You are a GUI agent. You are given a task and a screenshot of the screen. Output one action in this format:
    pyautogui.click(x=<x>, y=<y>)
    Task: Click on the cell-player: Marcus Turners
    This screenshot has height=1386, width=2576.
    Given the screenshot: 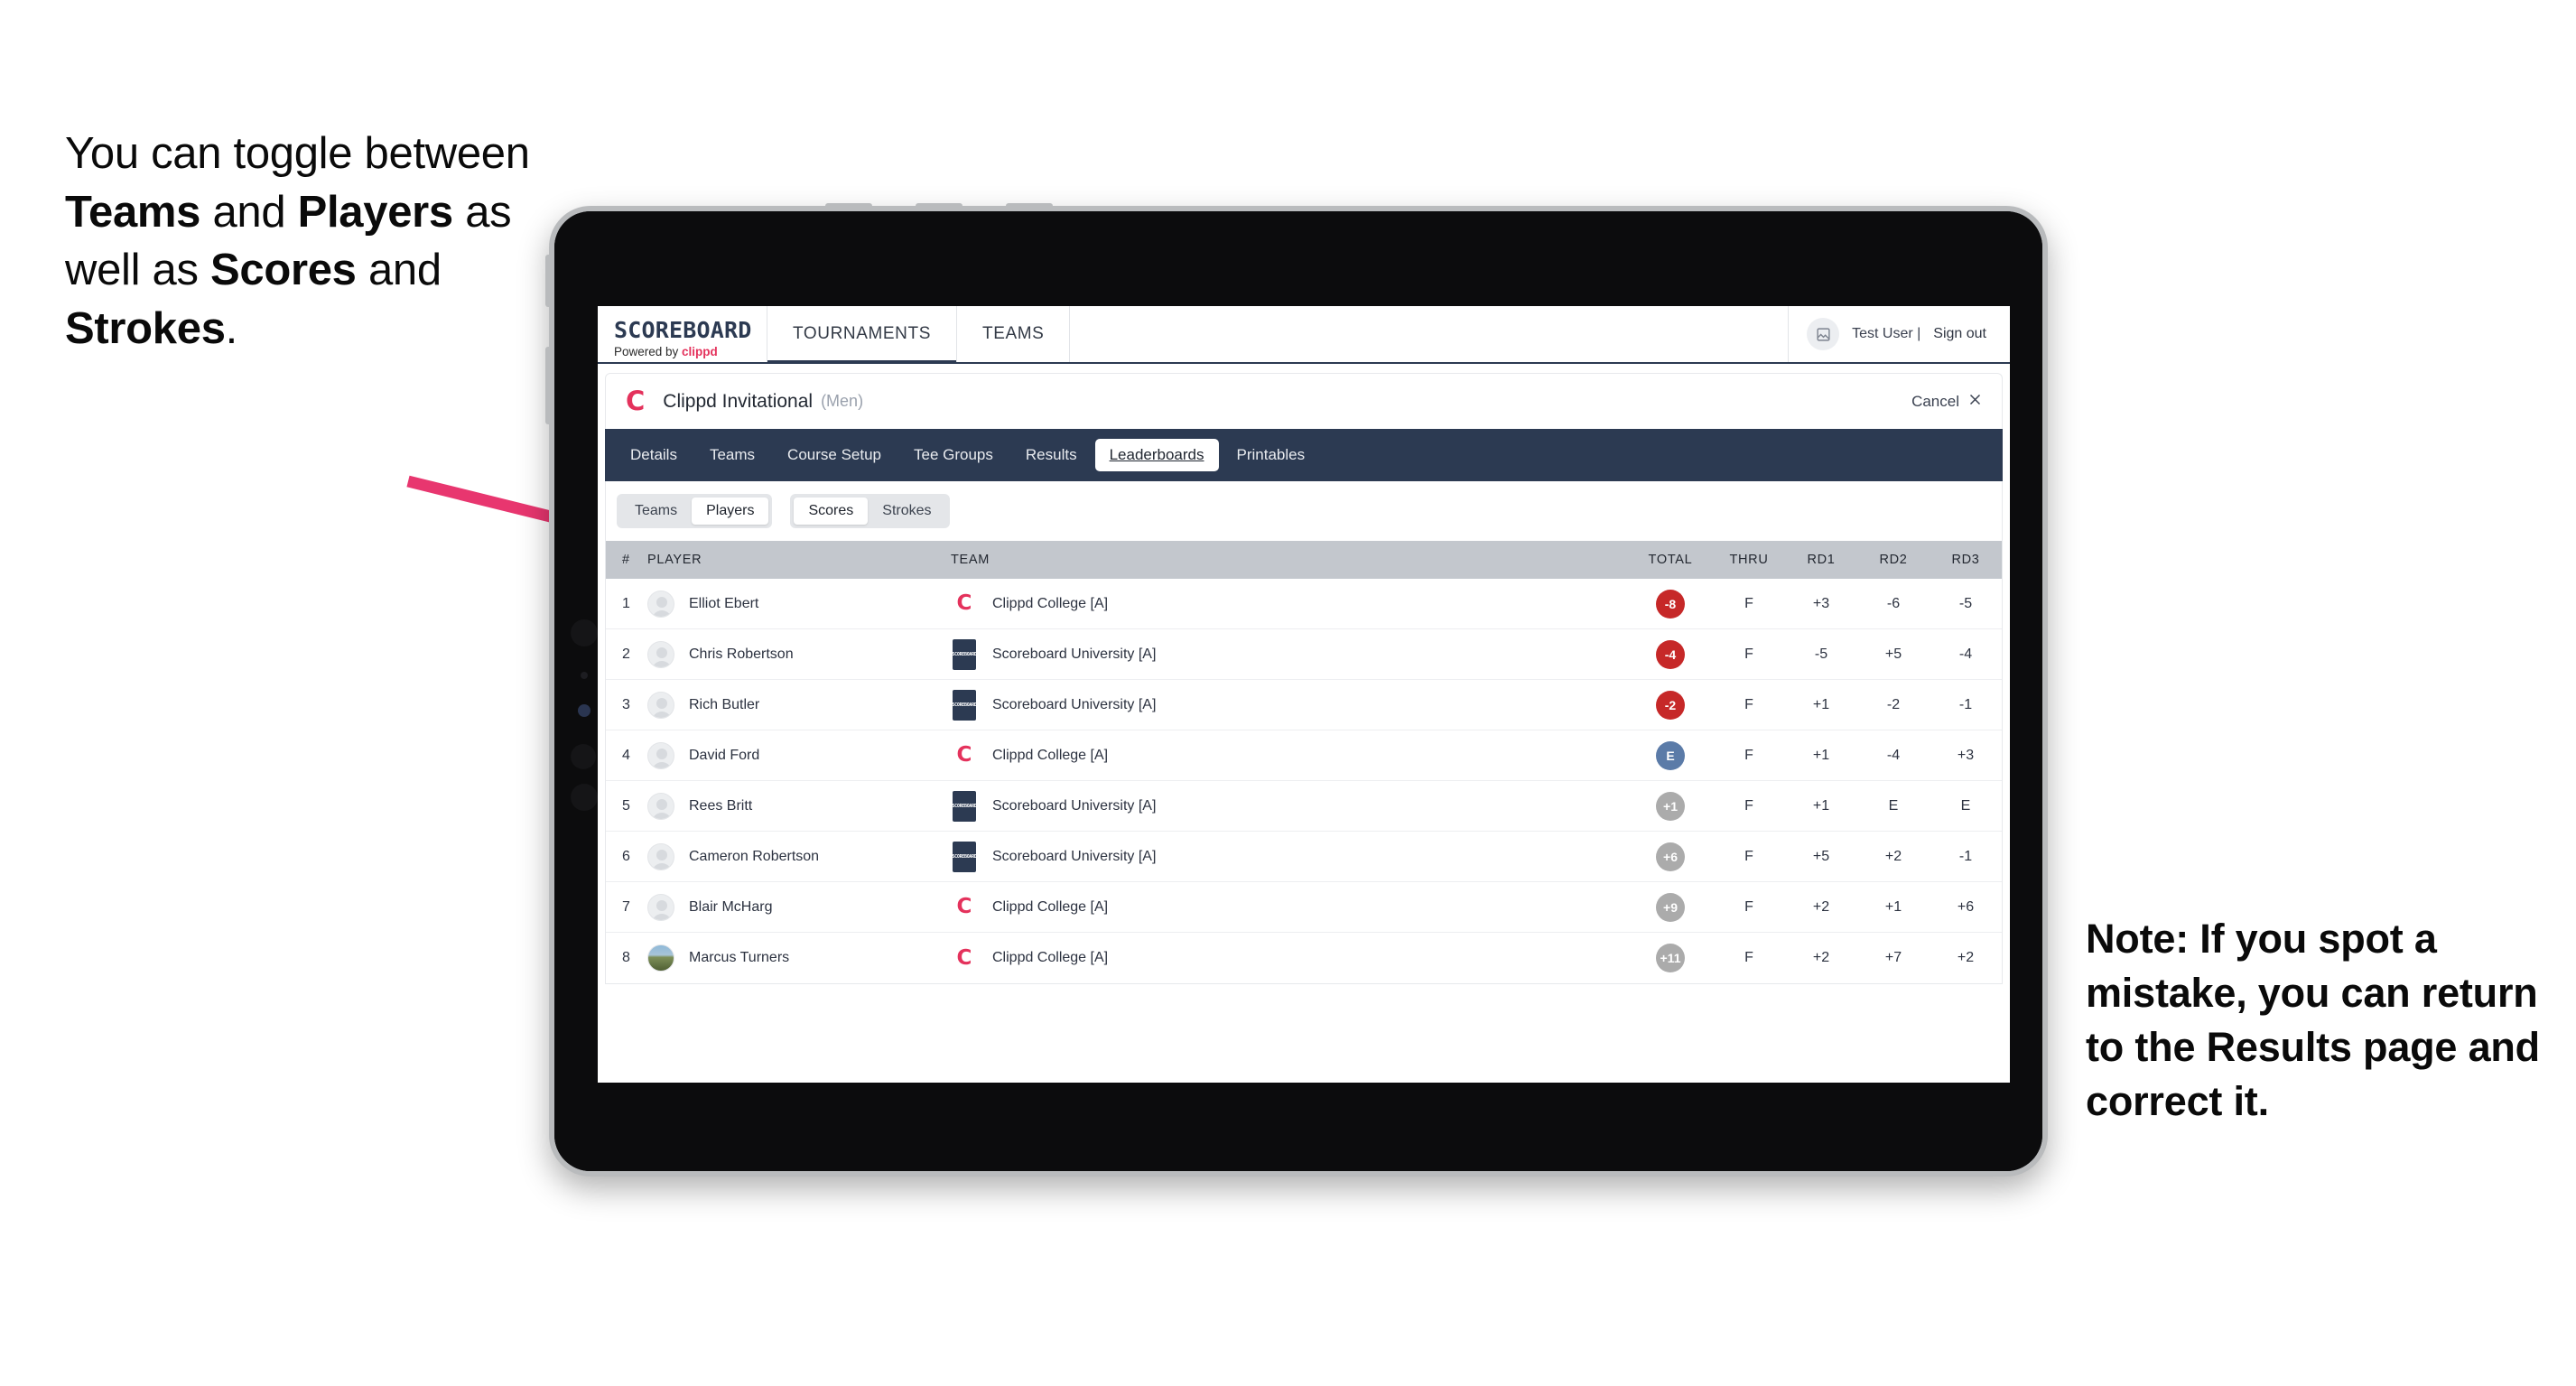 What is the action you would take?
    pyautogui.click(x=799, y=958)
    